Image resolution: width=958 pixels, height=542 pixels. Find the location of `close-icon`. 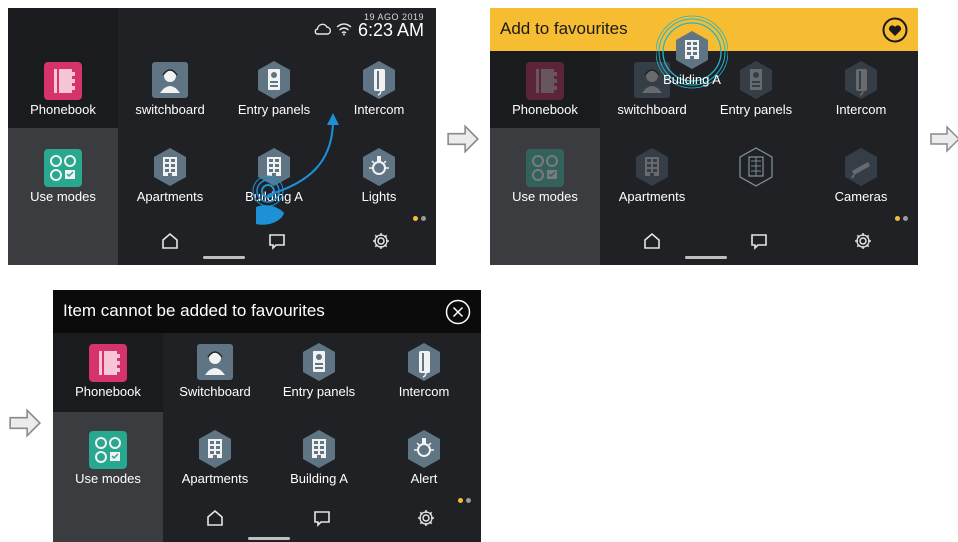

close-icon is located at coordinates (458, 312).